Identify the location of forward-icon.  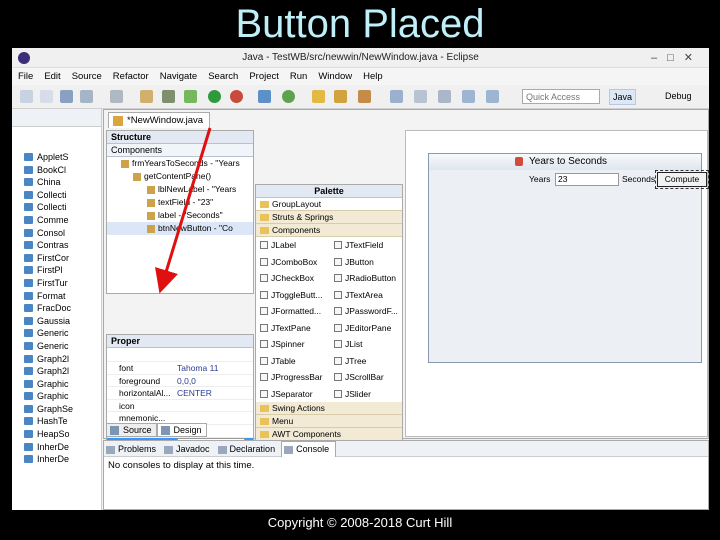
(492, 96).